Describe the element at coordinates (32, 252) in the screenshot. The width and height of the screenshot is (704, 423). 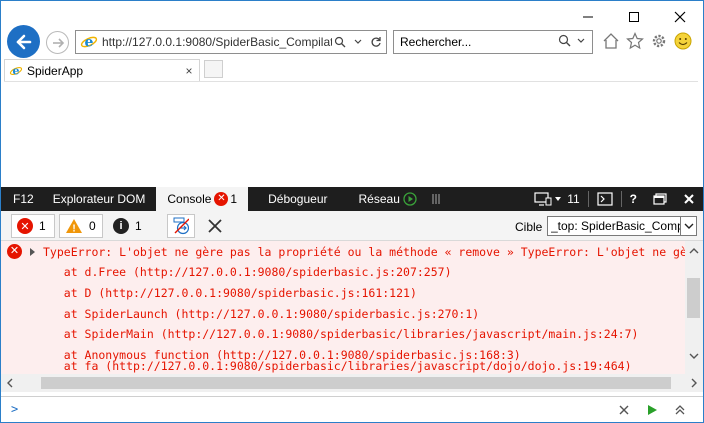
I see `expand-arrow-icon` at that location.